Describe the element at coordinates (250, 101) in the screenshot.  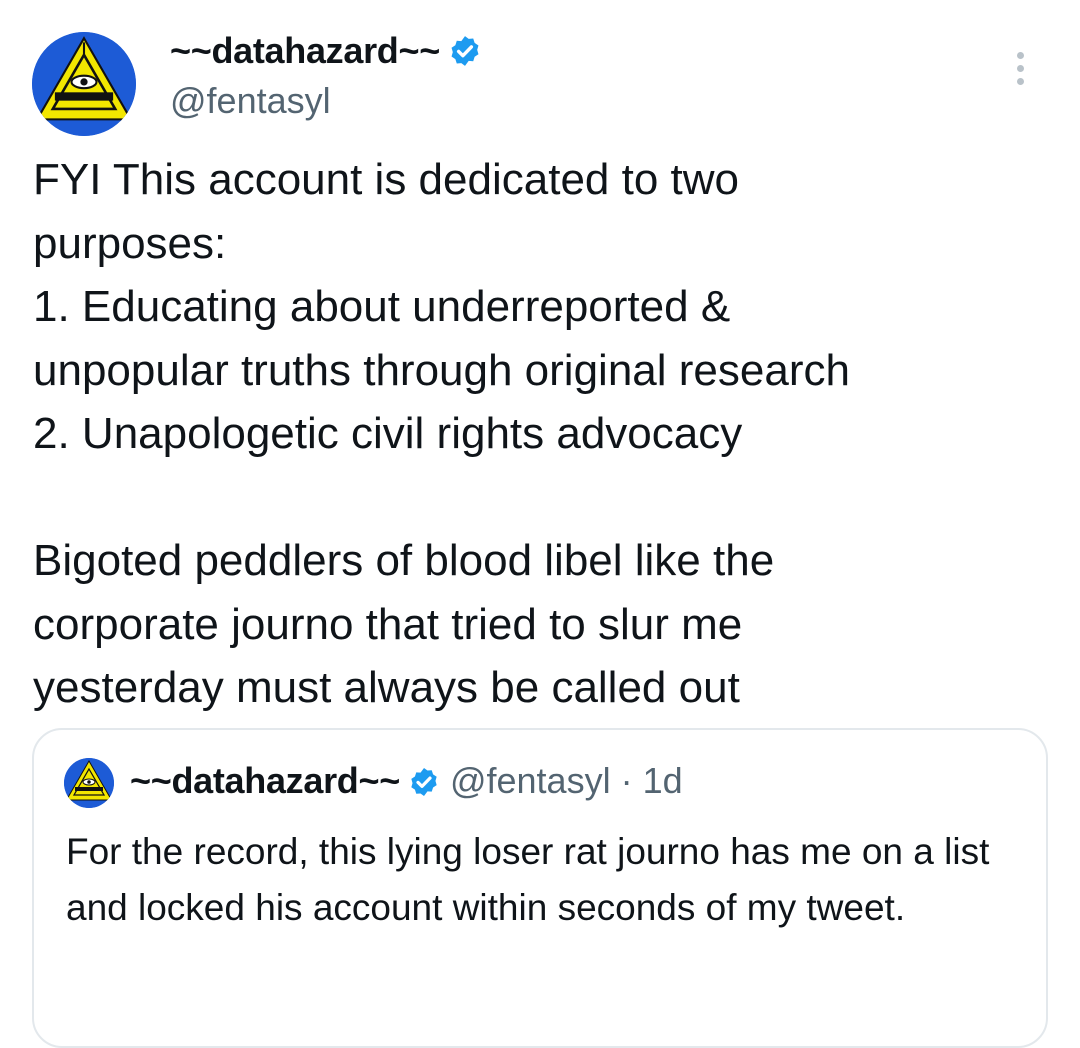
I see `handle: @fentasyl` at that location.